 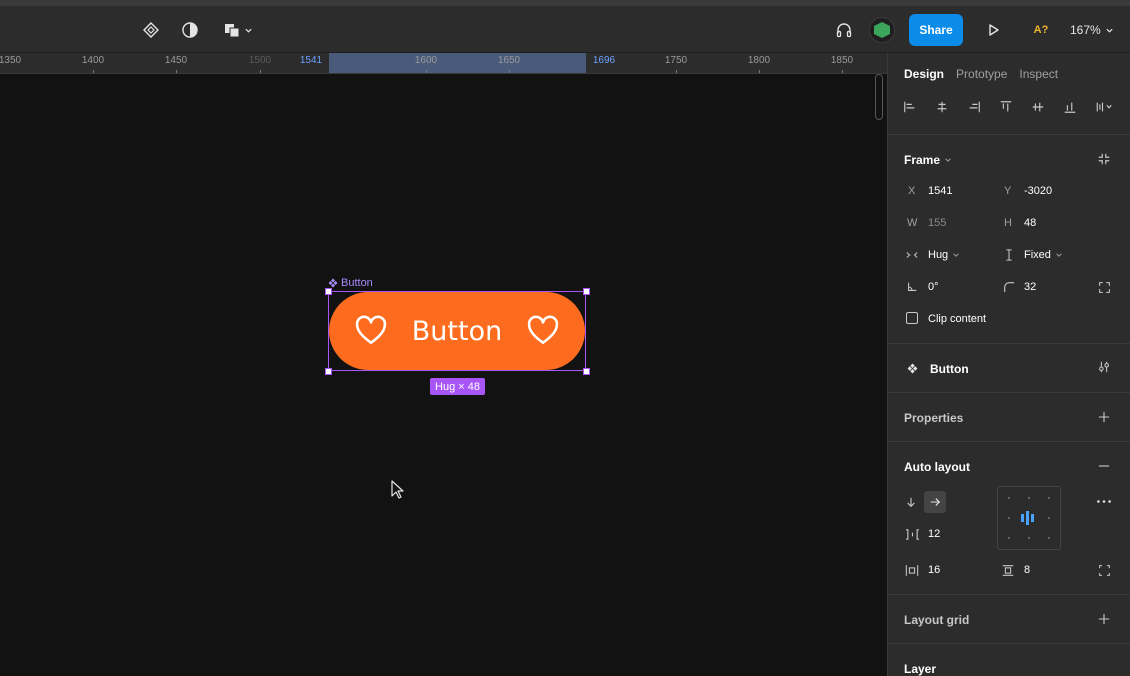 I want to click on corner-radius-input: 32, so click(x=1030, y=287).